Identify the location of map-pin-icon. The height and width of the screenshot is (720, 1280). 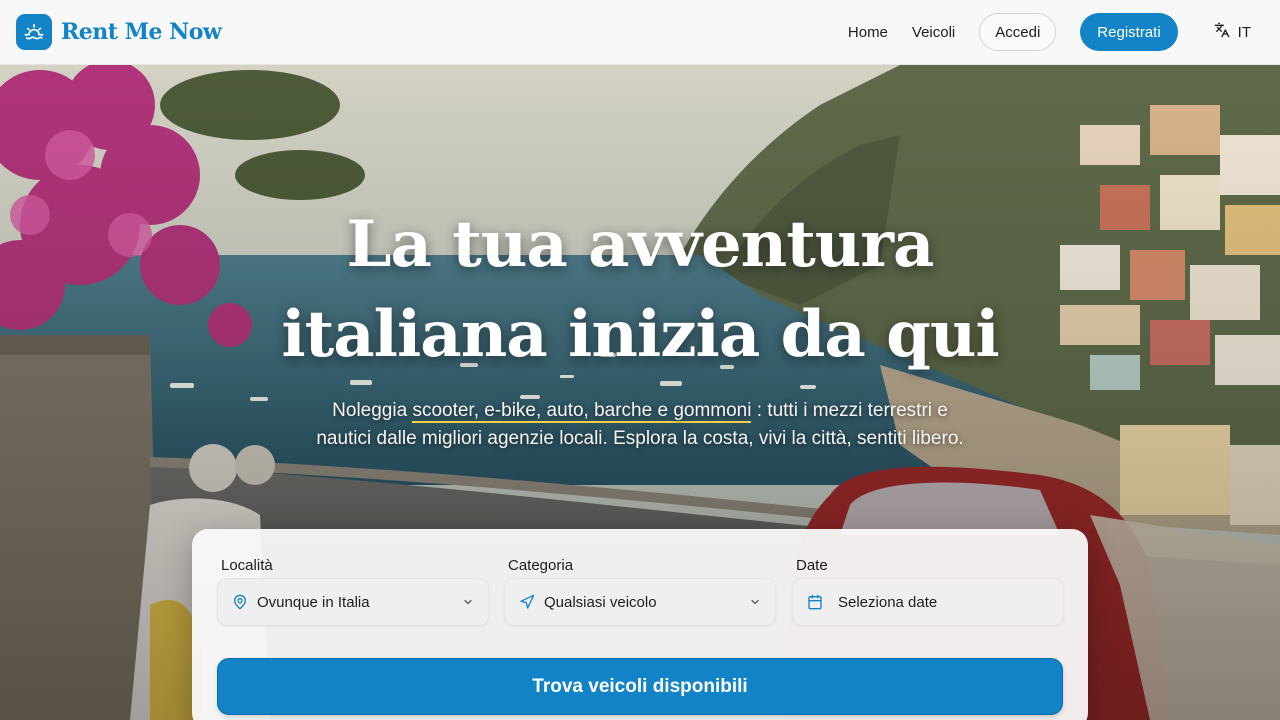
(240, 602).